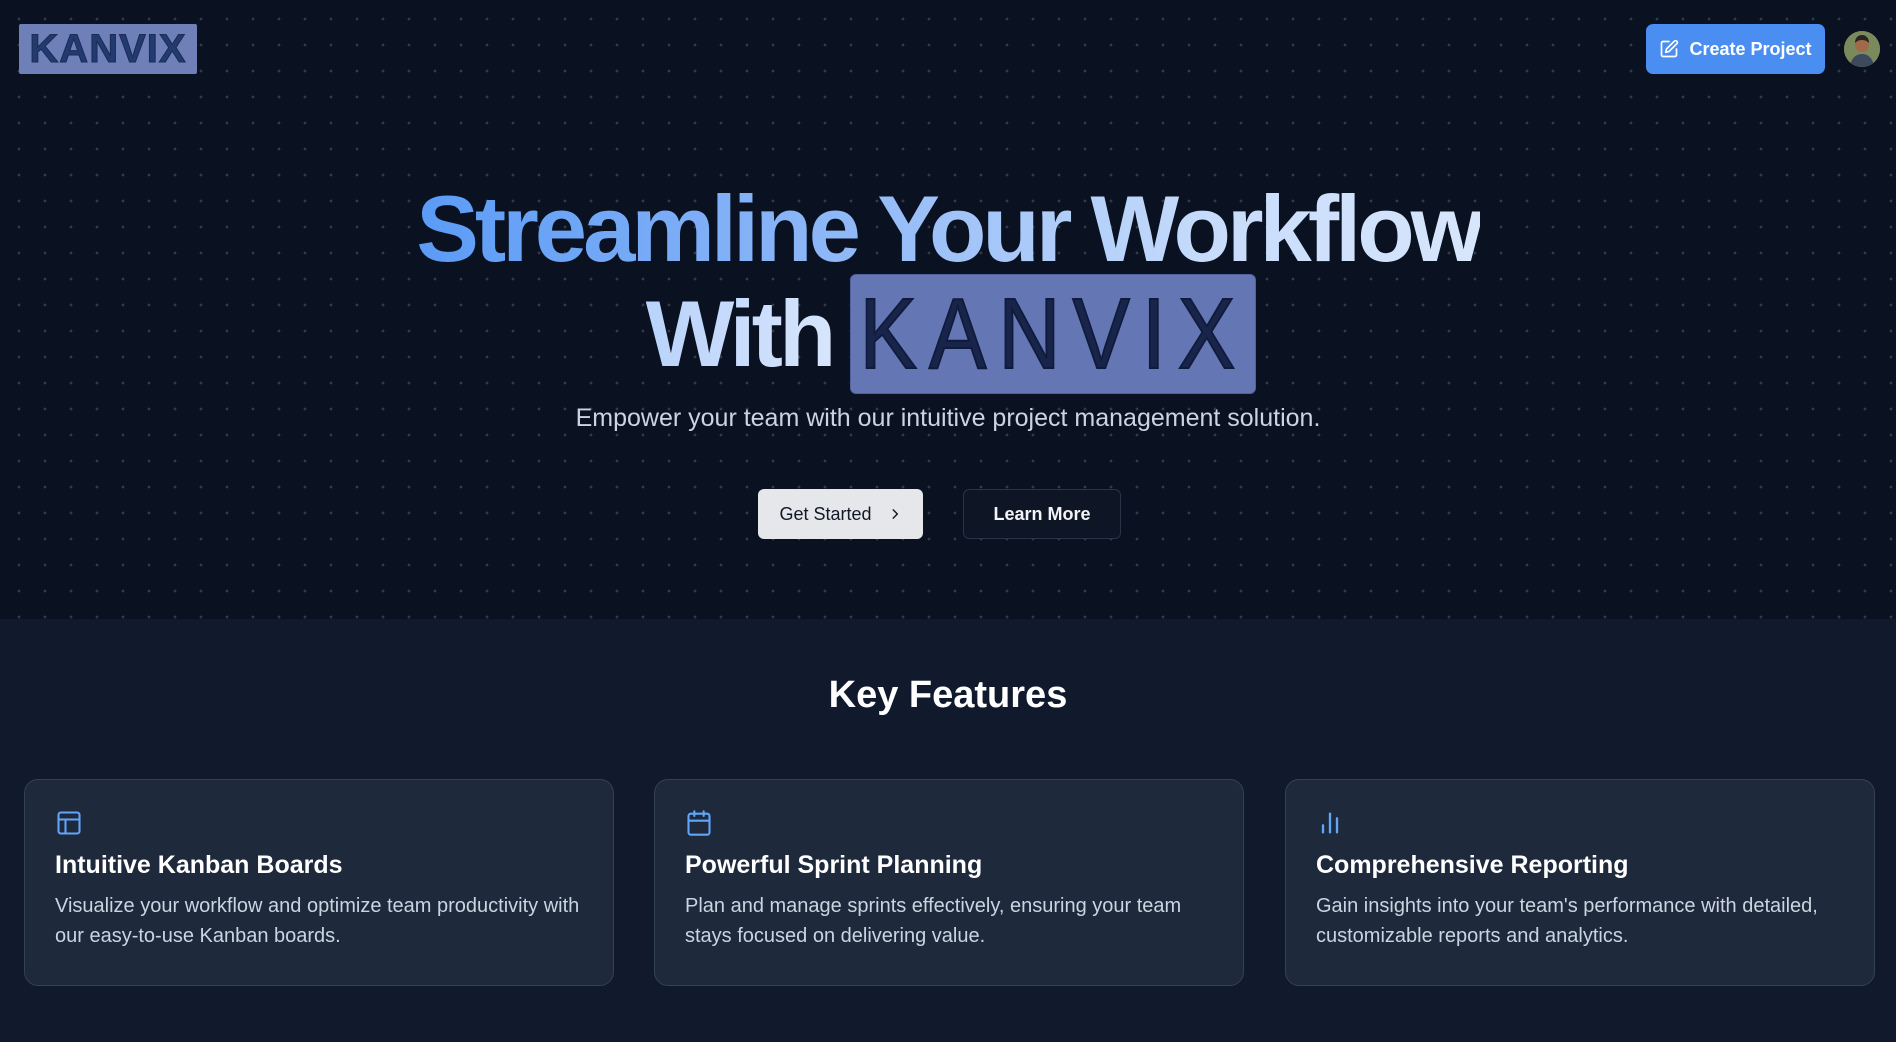 Image resolution: width=1896 pixels, height=1042 pixels. I want to click on hero-headline: Streamline Your Workflow, so click(948, 229).